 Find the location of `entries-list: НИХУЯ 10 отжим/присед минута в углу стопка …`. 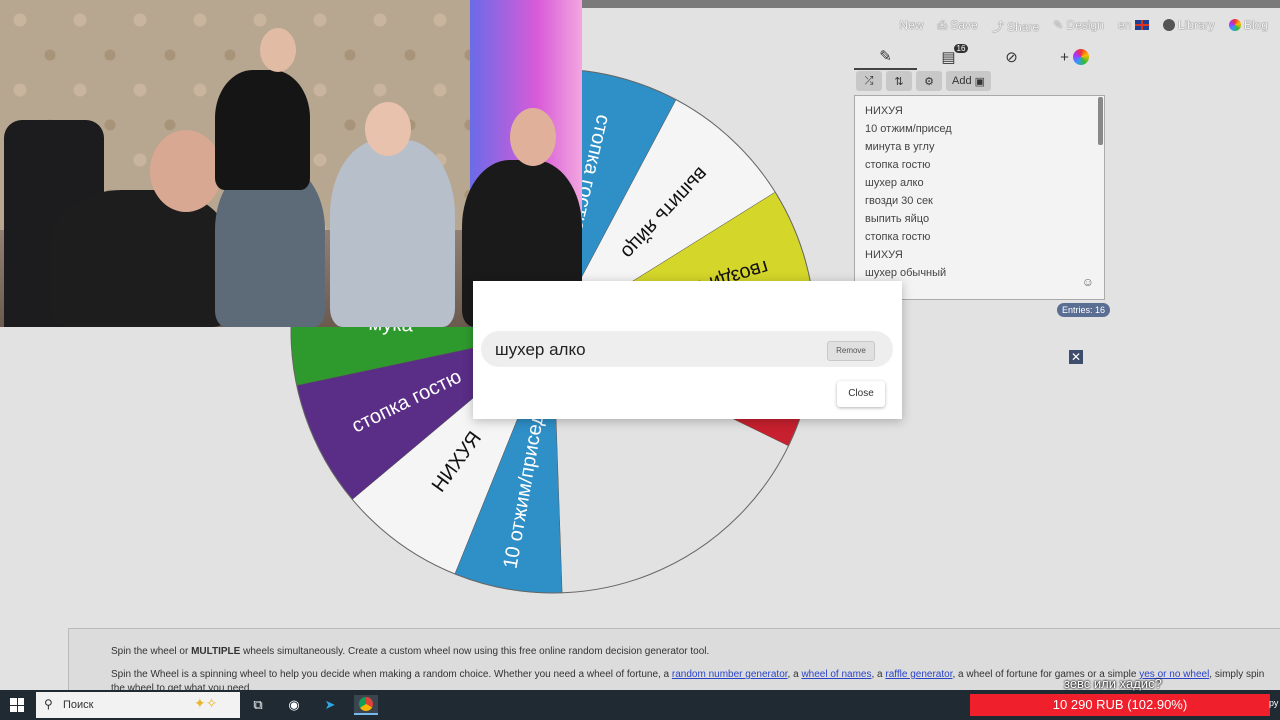

entries-list: НИХУЯ 10 отжим/присед минута в углу стопка … is located at coordinates (979, 197).